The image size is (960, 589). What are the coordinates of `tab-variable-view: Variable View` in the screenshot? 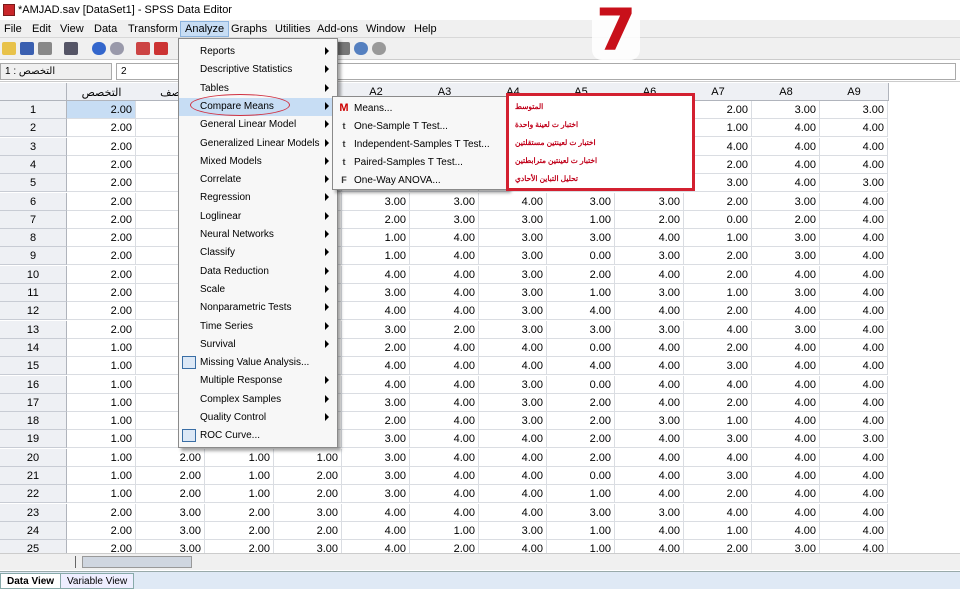 It's located at (97, 581).